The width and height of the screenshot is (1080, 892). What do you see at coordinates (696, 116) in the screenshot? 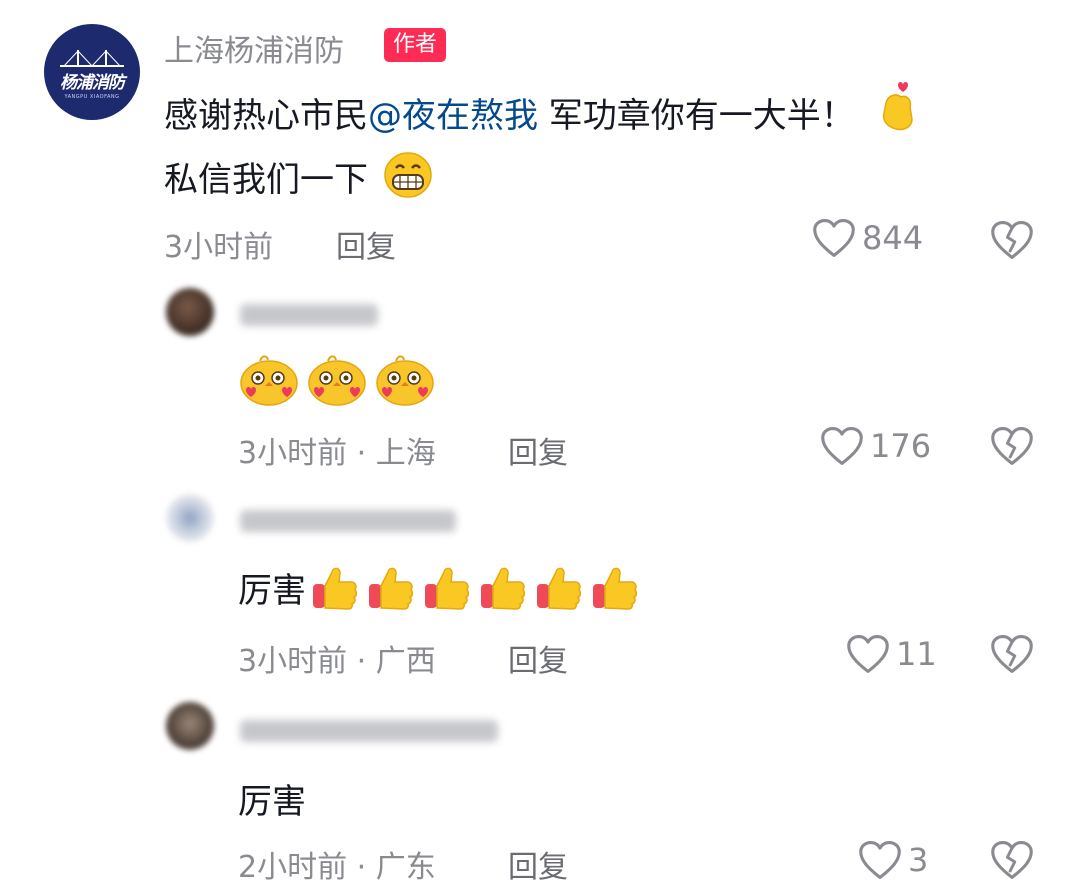
I see `comment-text-after: 军功章你有一大半！` at bounding box center [696, 116].